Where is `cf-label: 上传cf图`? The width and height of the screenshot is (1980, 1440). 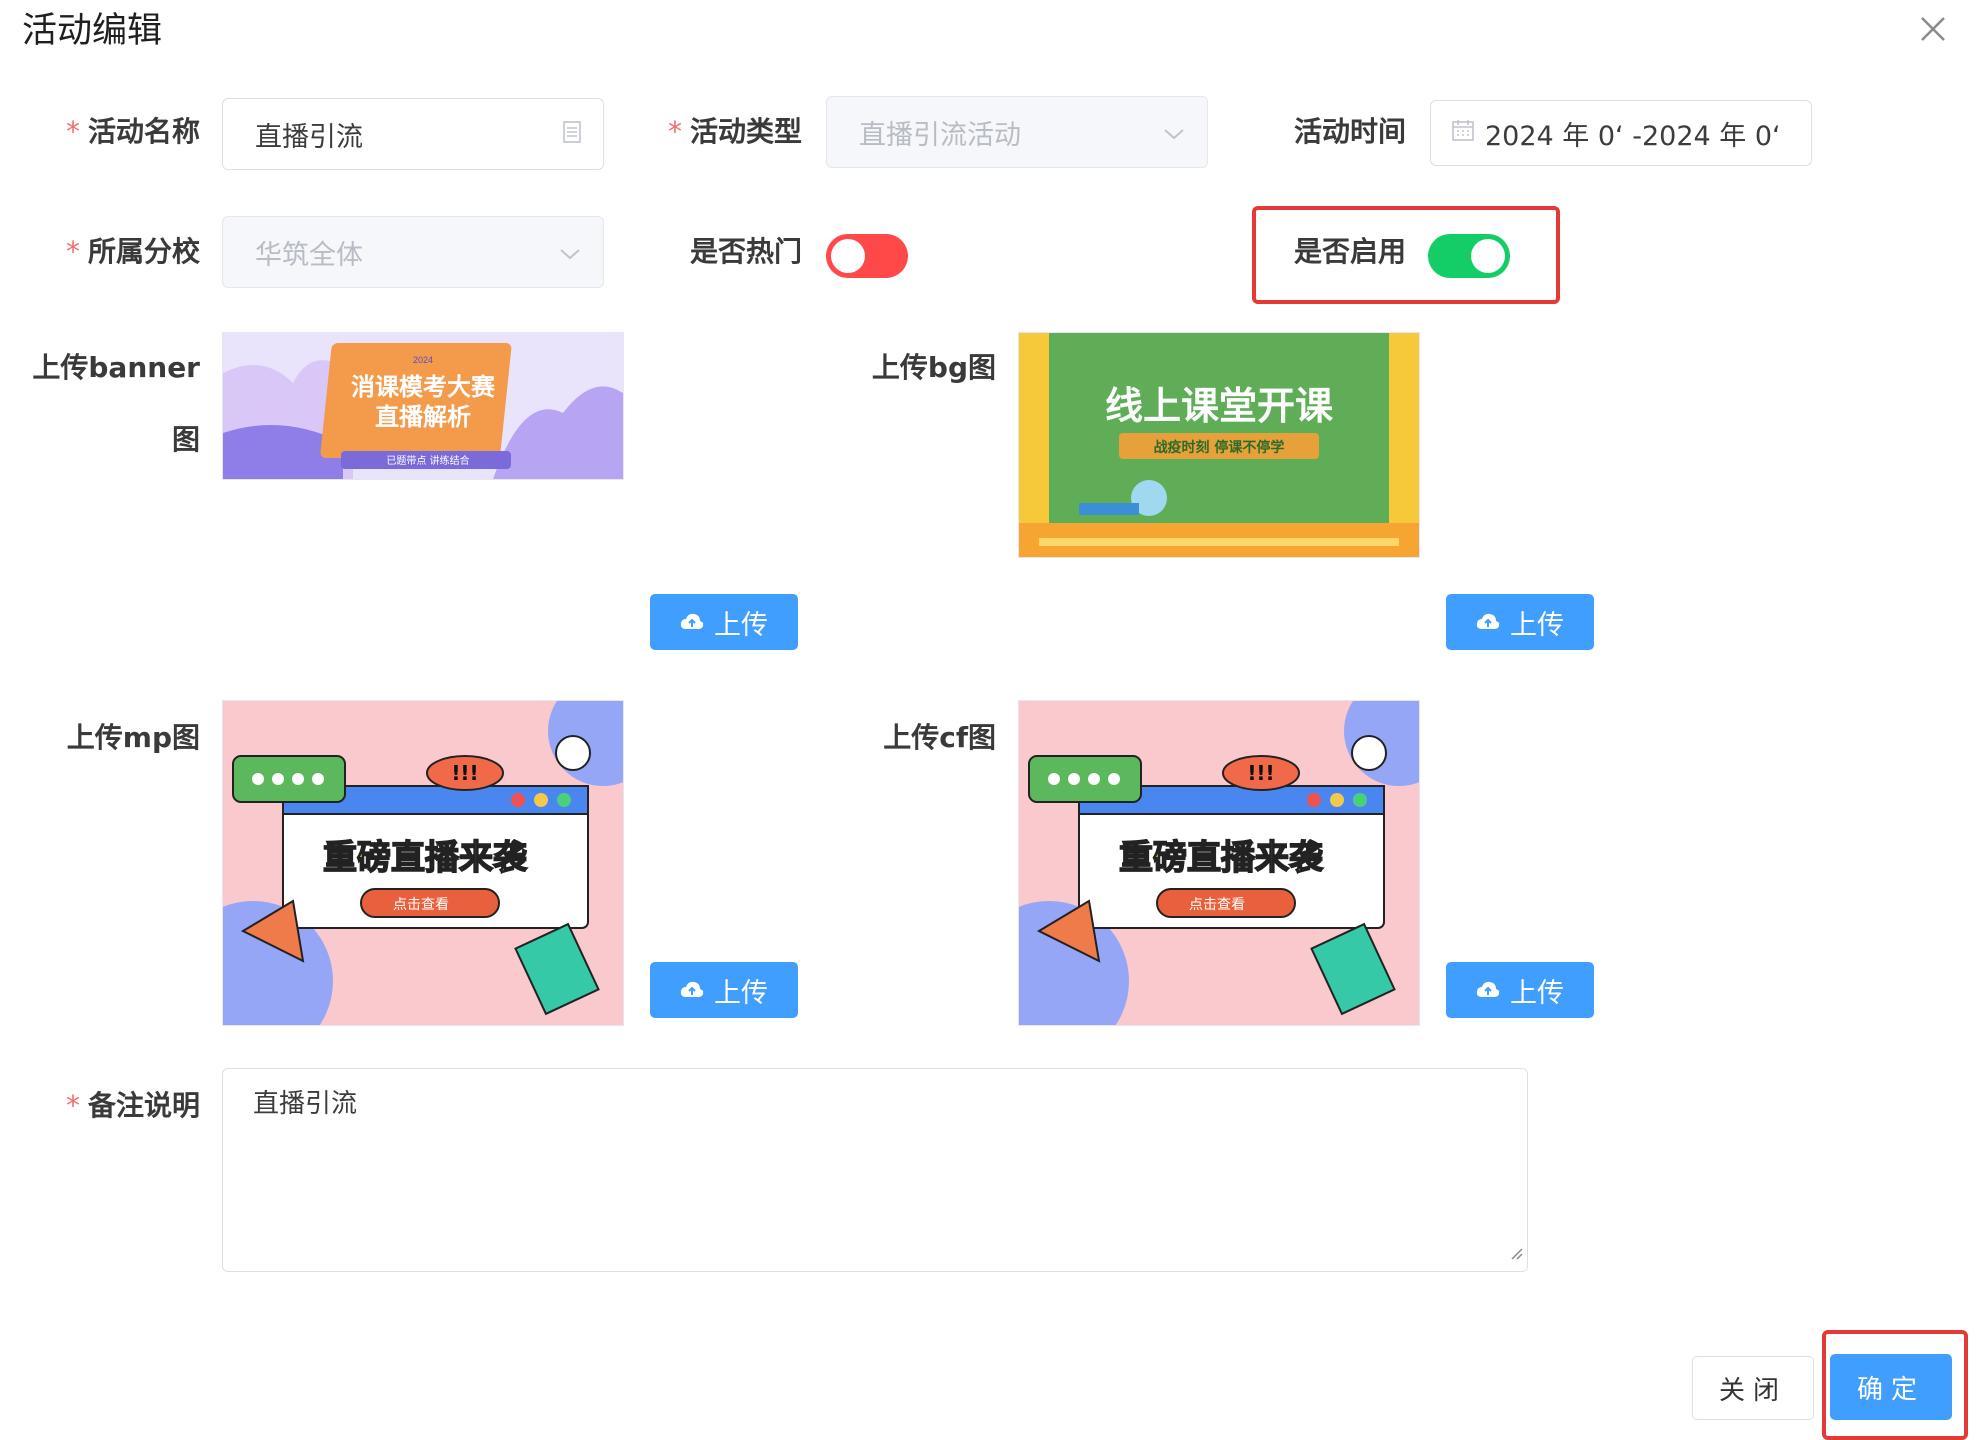 cf-label: 上传cf图 is located at coordinates (939, 737).